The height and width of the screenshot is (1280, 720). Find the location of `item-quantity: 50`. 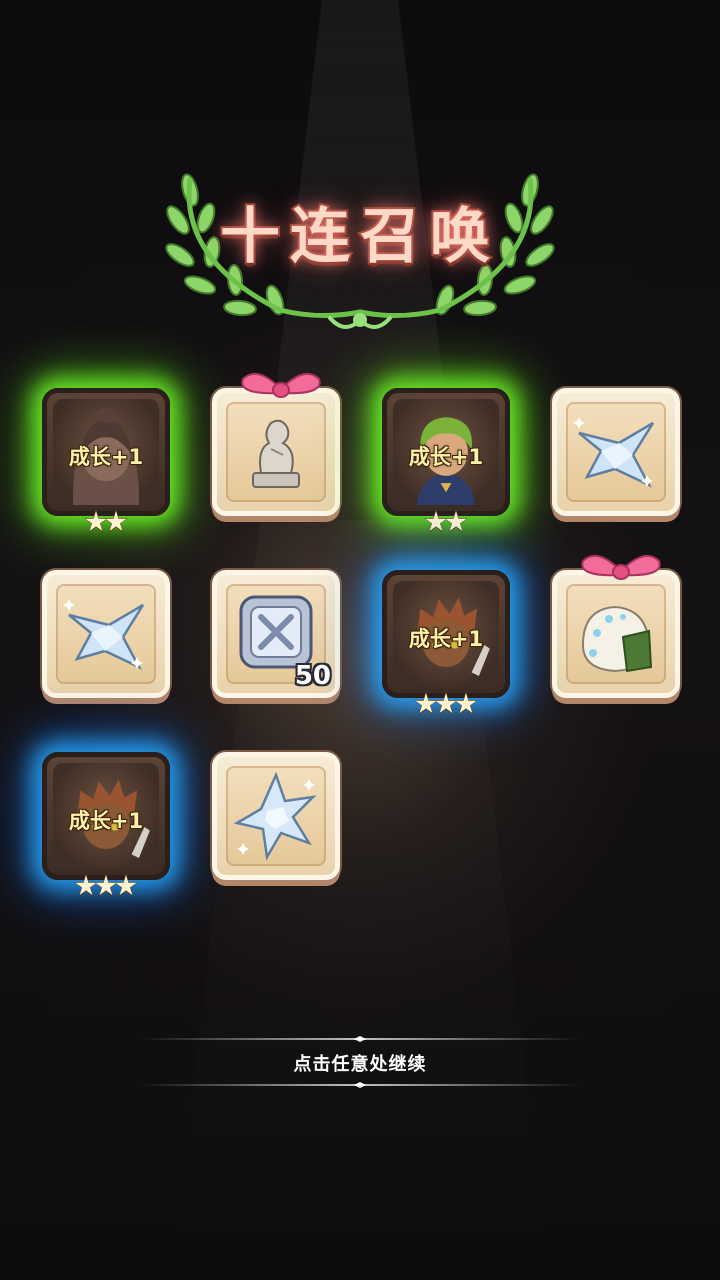

item-quantity: 50 is located at coordinates (312, 676).